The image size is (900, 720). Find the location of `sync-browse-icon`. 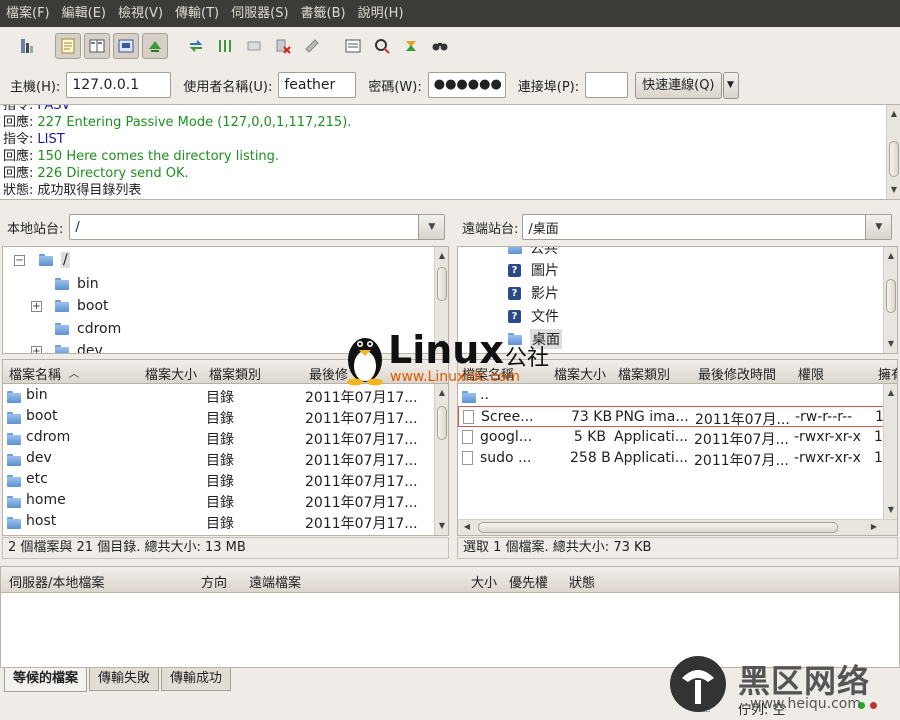

sync-browse-icon is located at coordinates (411, 46).